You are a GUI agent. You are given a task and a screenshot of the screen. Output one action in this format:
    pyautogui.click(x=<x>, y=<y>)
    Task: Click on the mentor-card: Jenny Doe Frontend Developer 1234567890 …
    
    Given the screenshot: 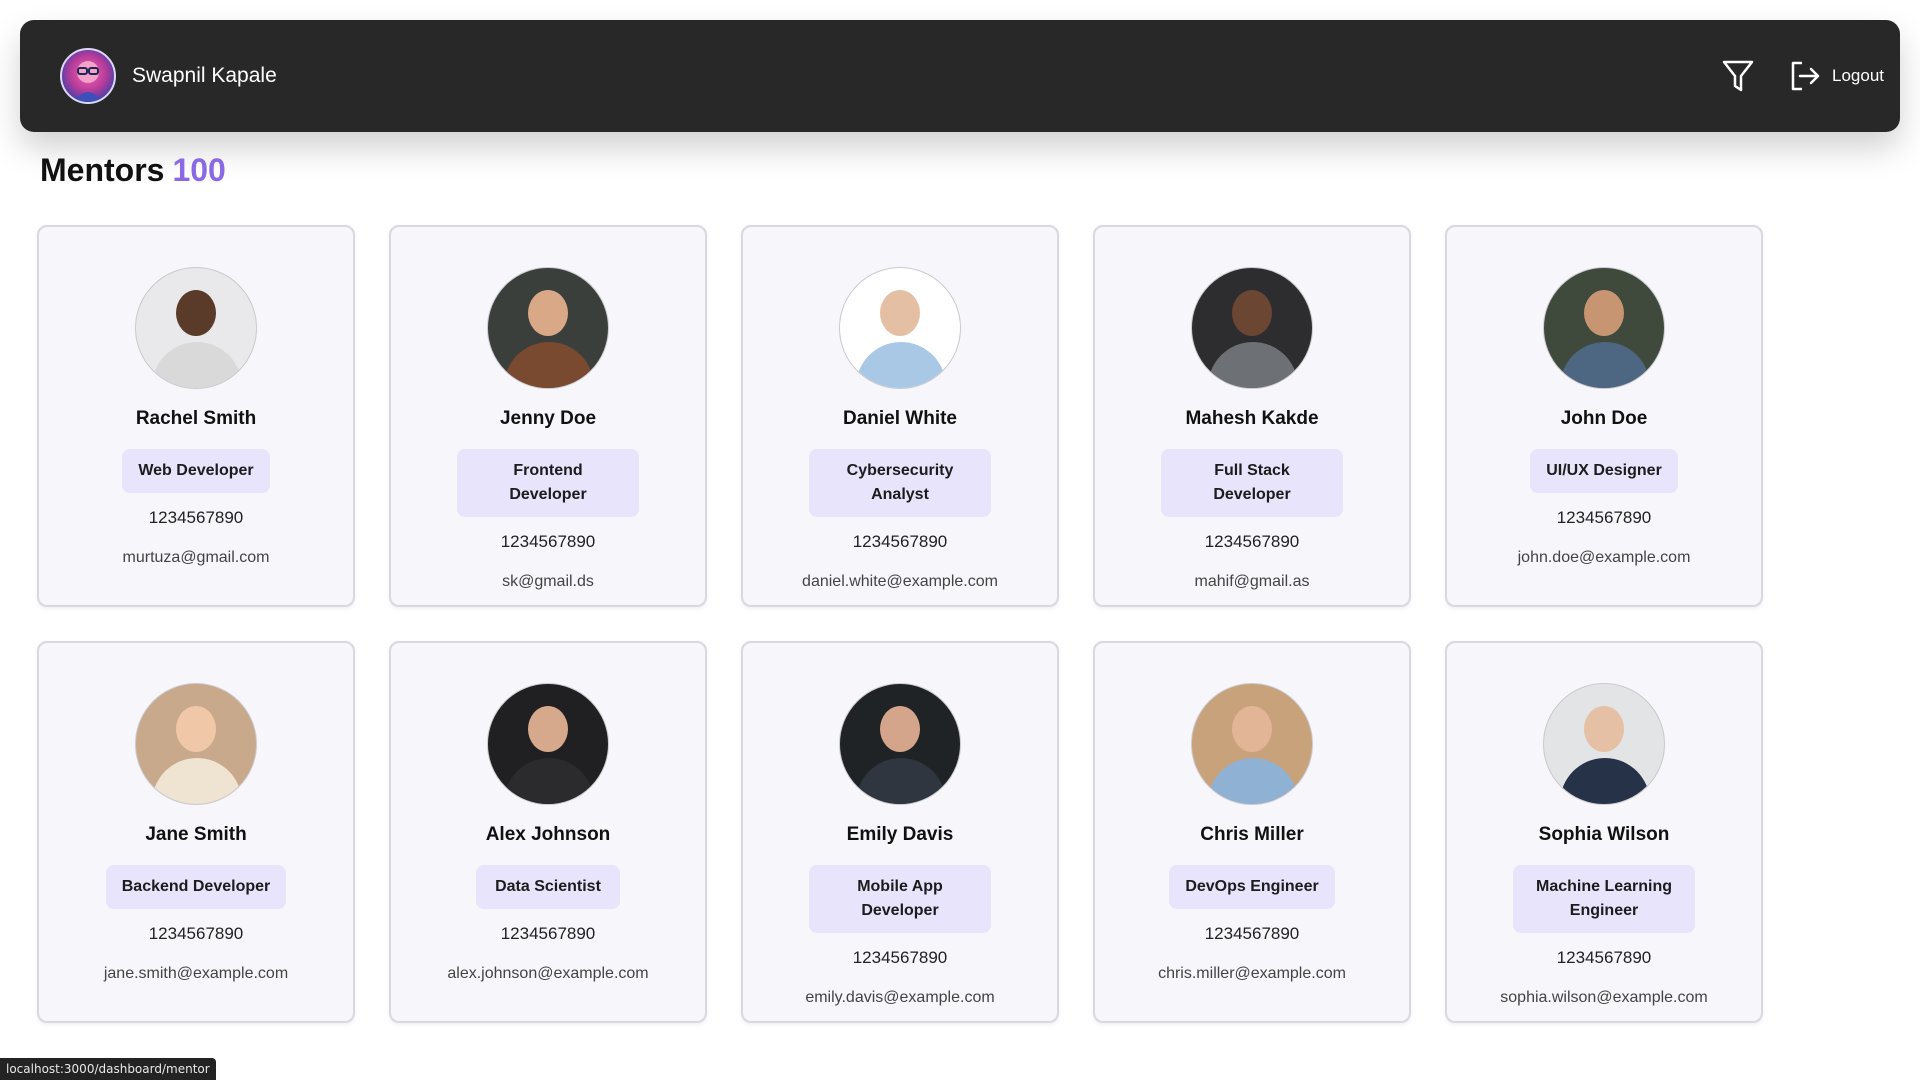 What is the action you would take?
    pyautogui.click(x=548, y=416)
    